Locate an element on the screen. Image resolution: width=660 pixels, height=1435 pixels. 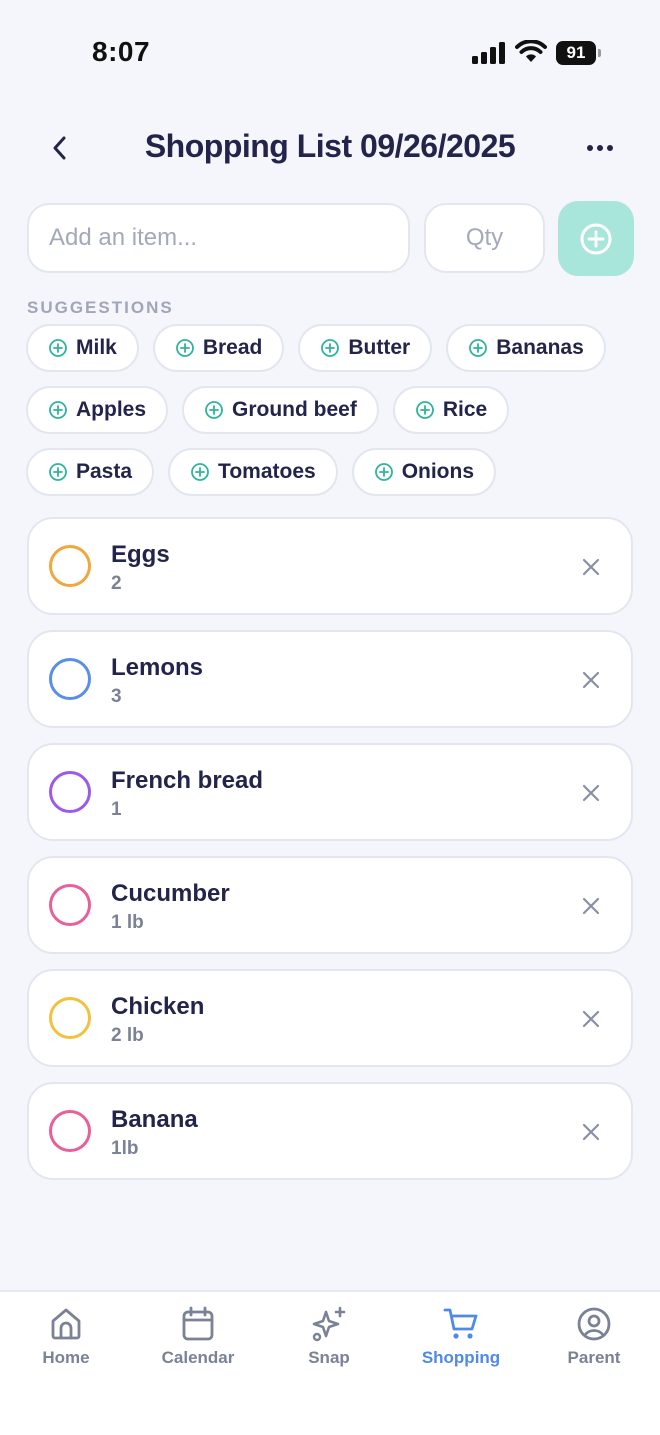
bottom-nav: Home Calendar Snap Shopping Parent is located at coordinates (330, 1362).